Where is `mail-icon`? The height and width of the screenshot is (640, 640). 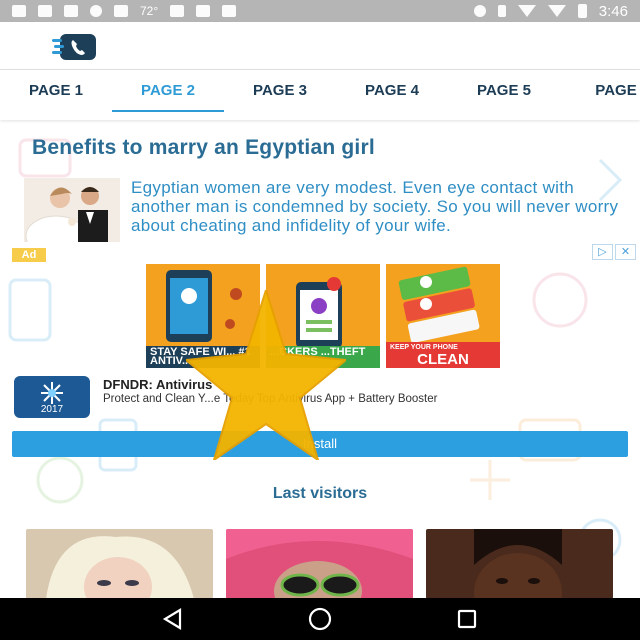 mail-icon is located at coordinates (71, 11).